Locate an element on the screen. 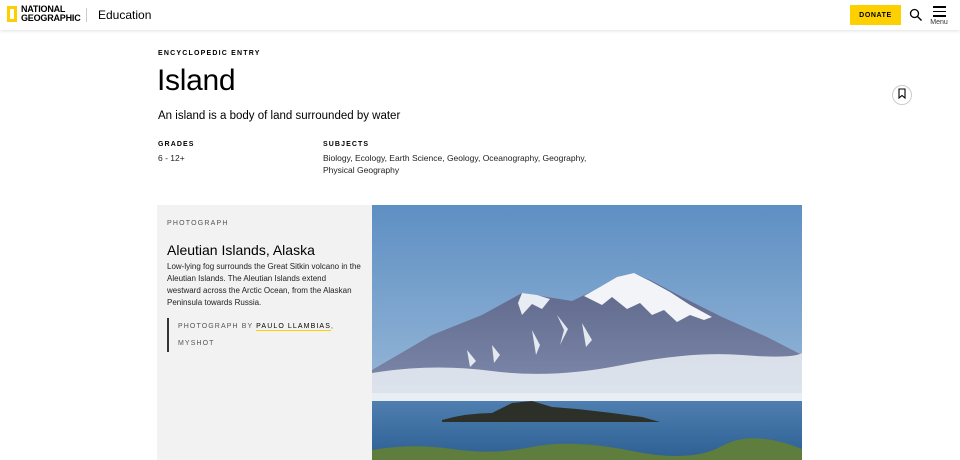 This screenshot has height=460, width=960. photographer-link: PAULO LLAMBIAS is located at coordinates (293, 327).